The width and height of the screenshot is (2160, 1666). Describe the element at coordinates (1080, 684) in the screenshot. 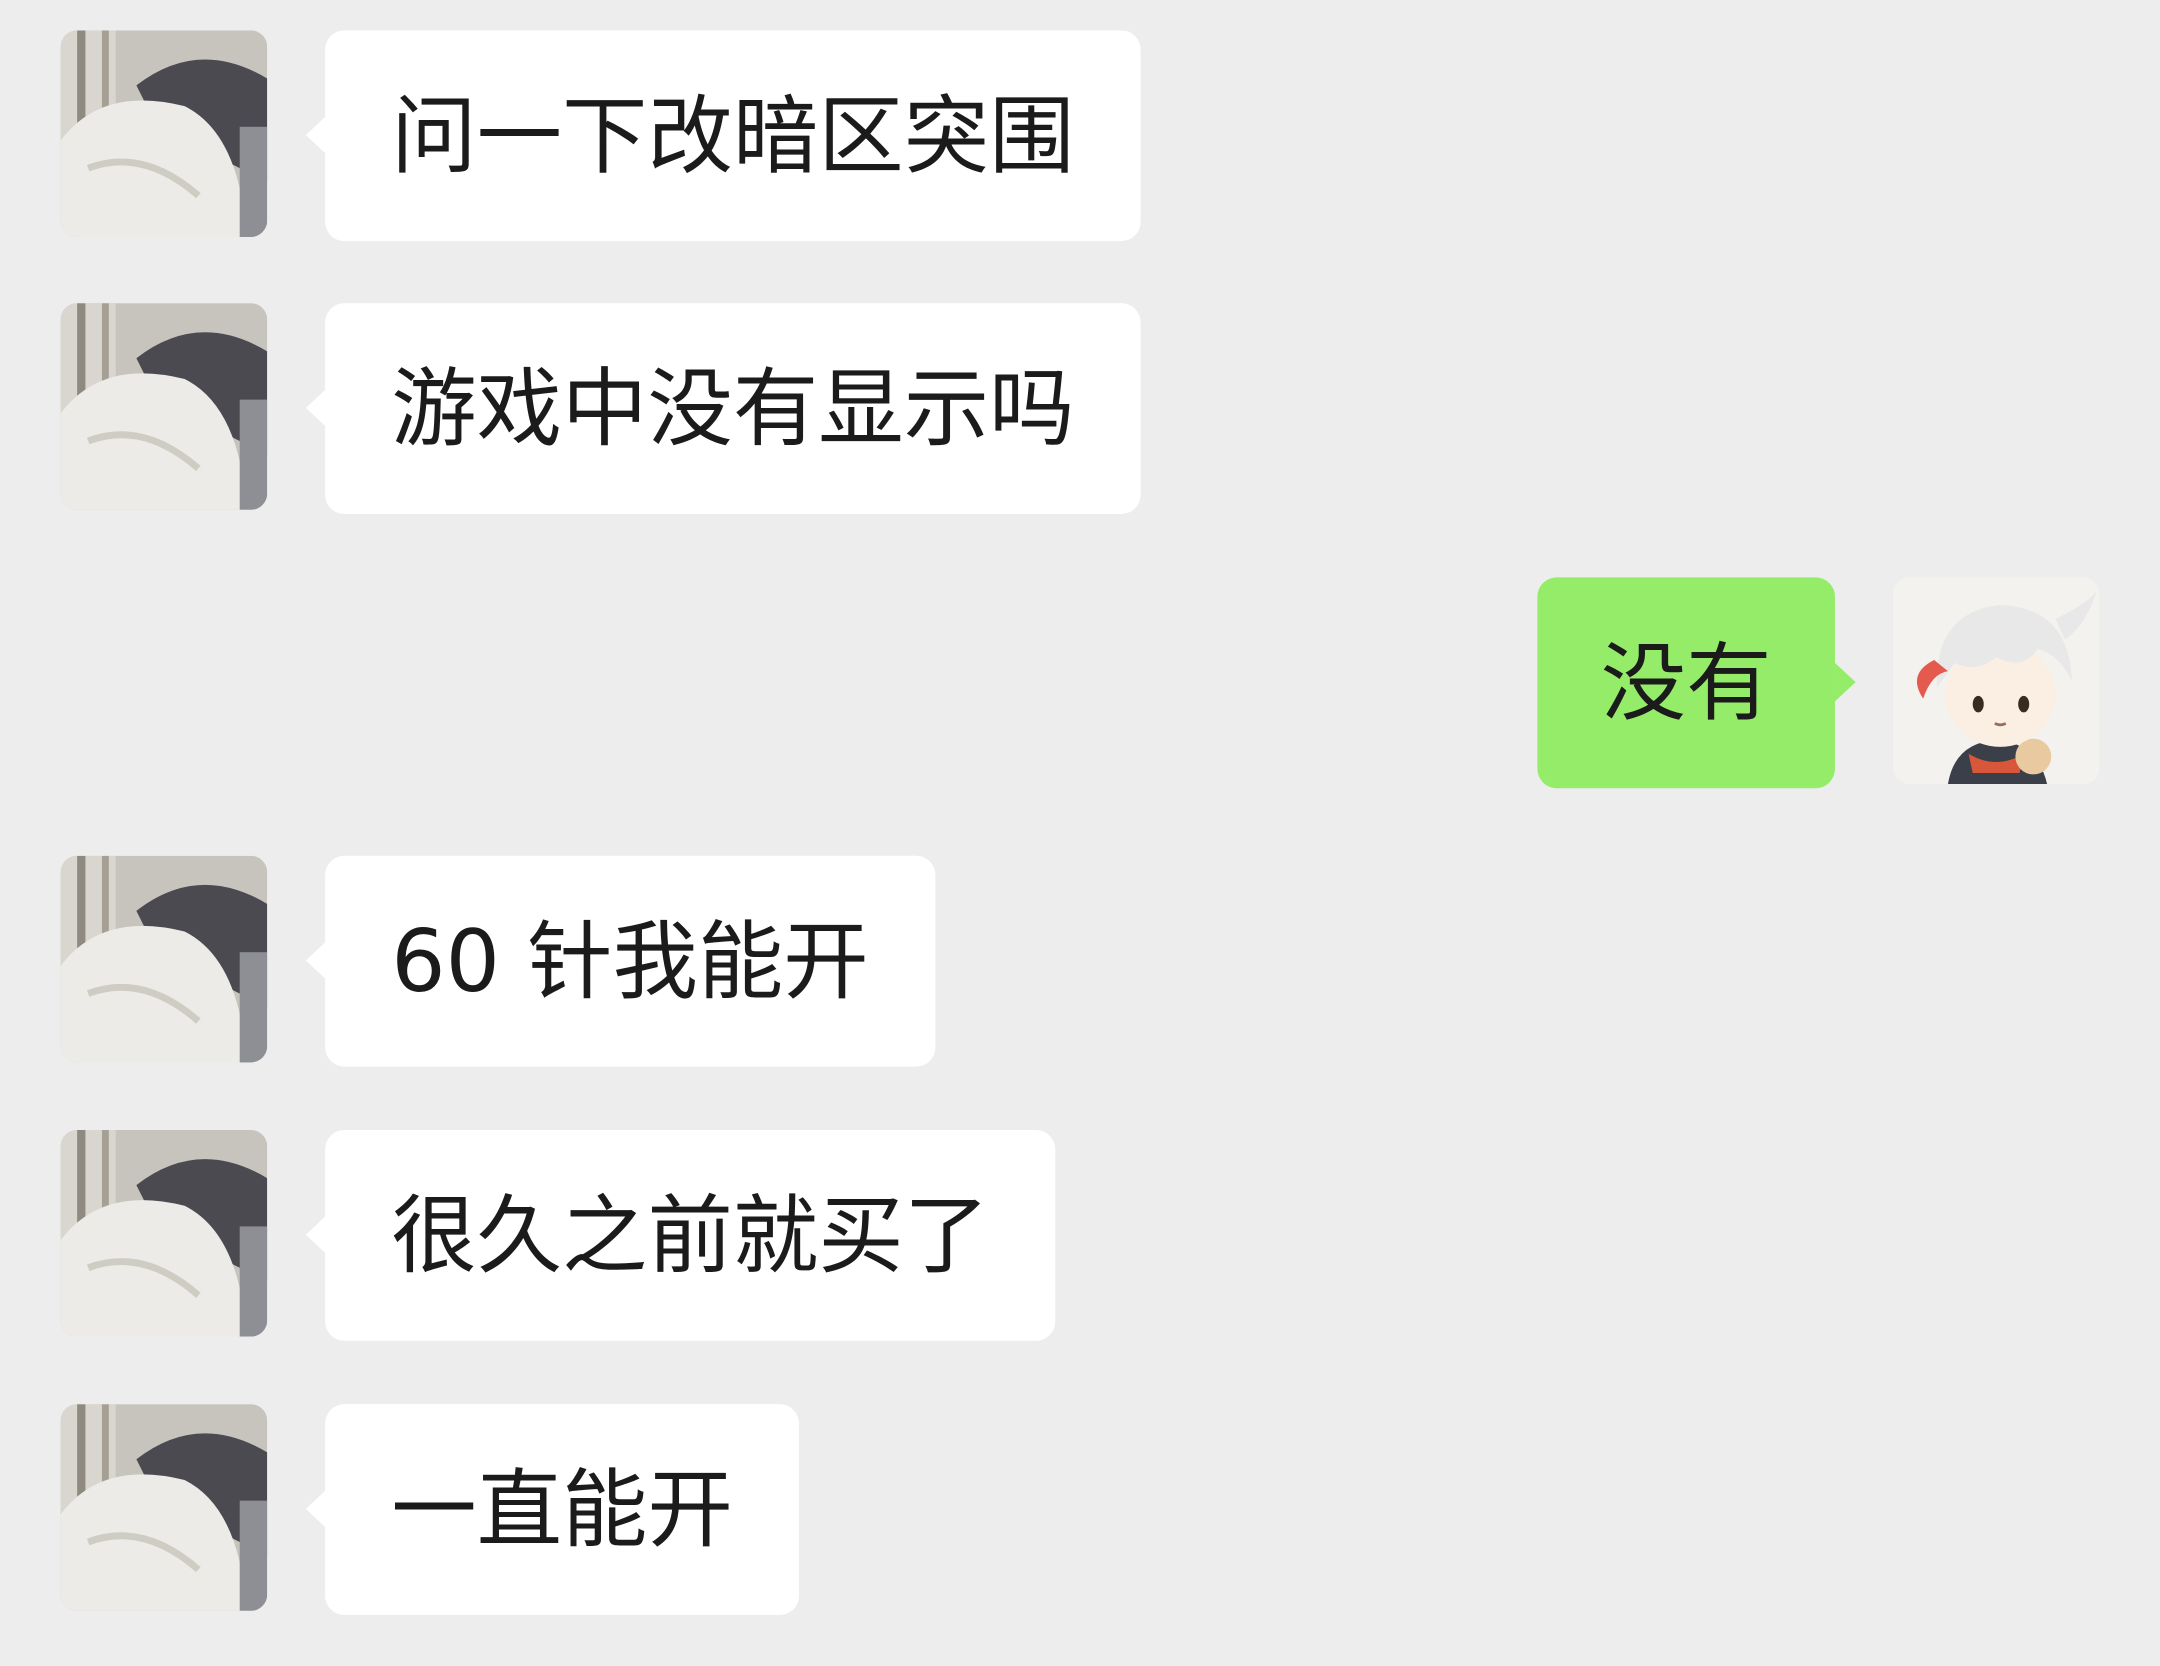

I see `outgoing-message: 没有` at that location.